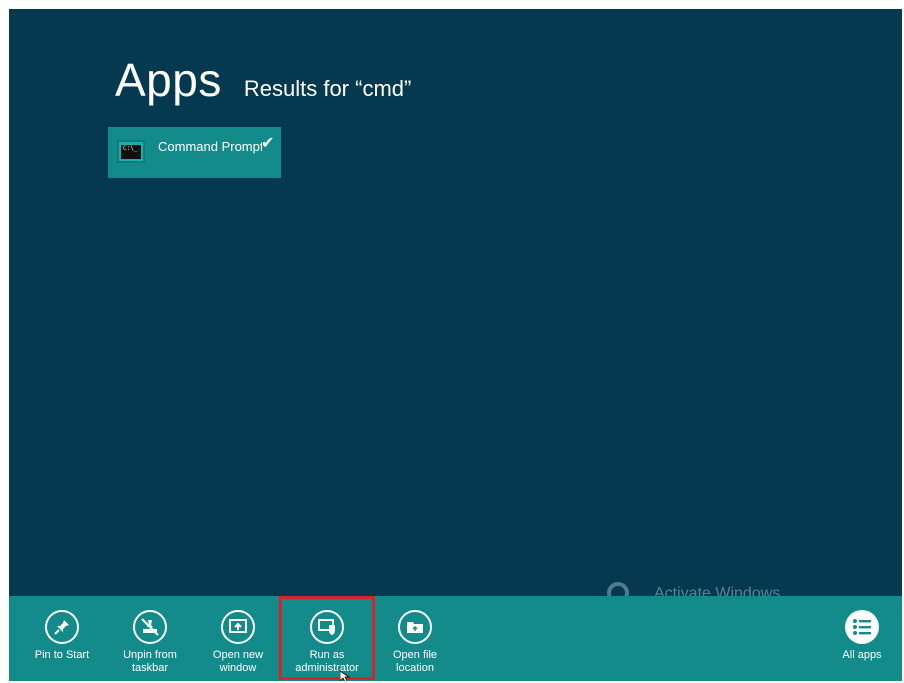 The height and width of the screenshot is (683, 904). I want to click on app-tile-label: Command Prompt, so click(210, 146).